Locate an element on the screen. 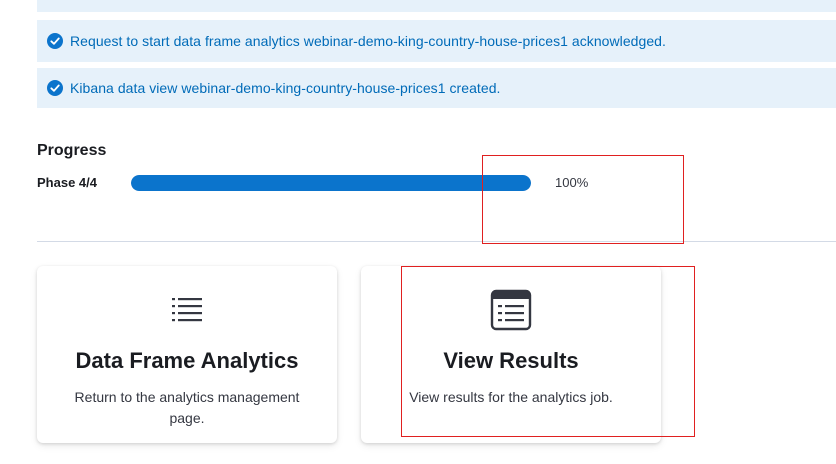 This screenshot has height=464, width=836. list-icon is located at coordinates (187, 312).